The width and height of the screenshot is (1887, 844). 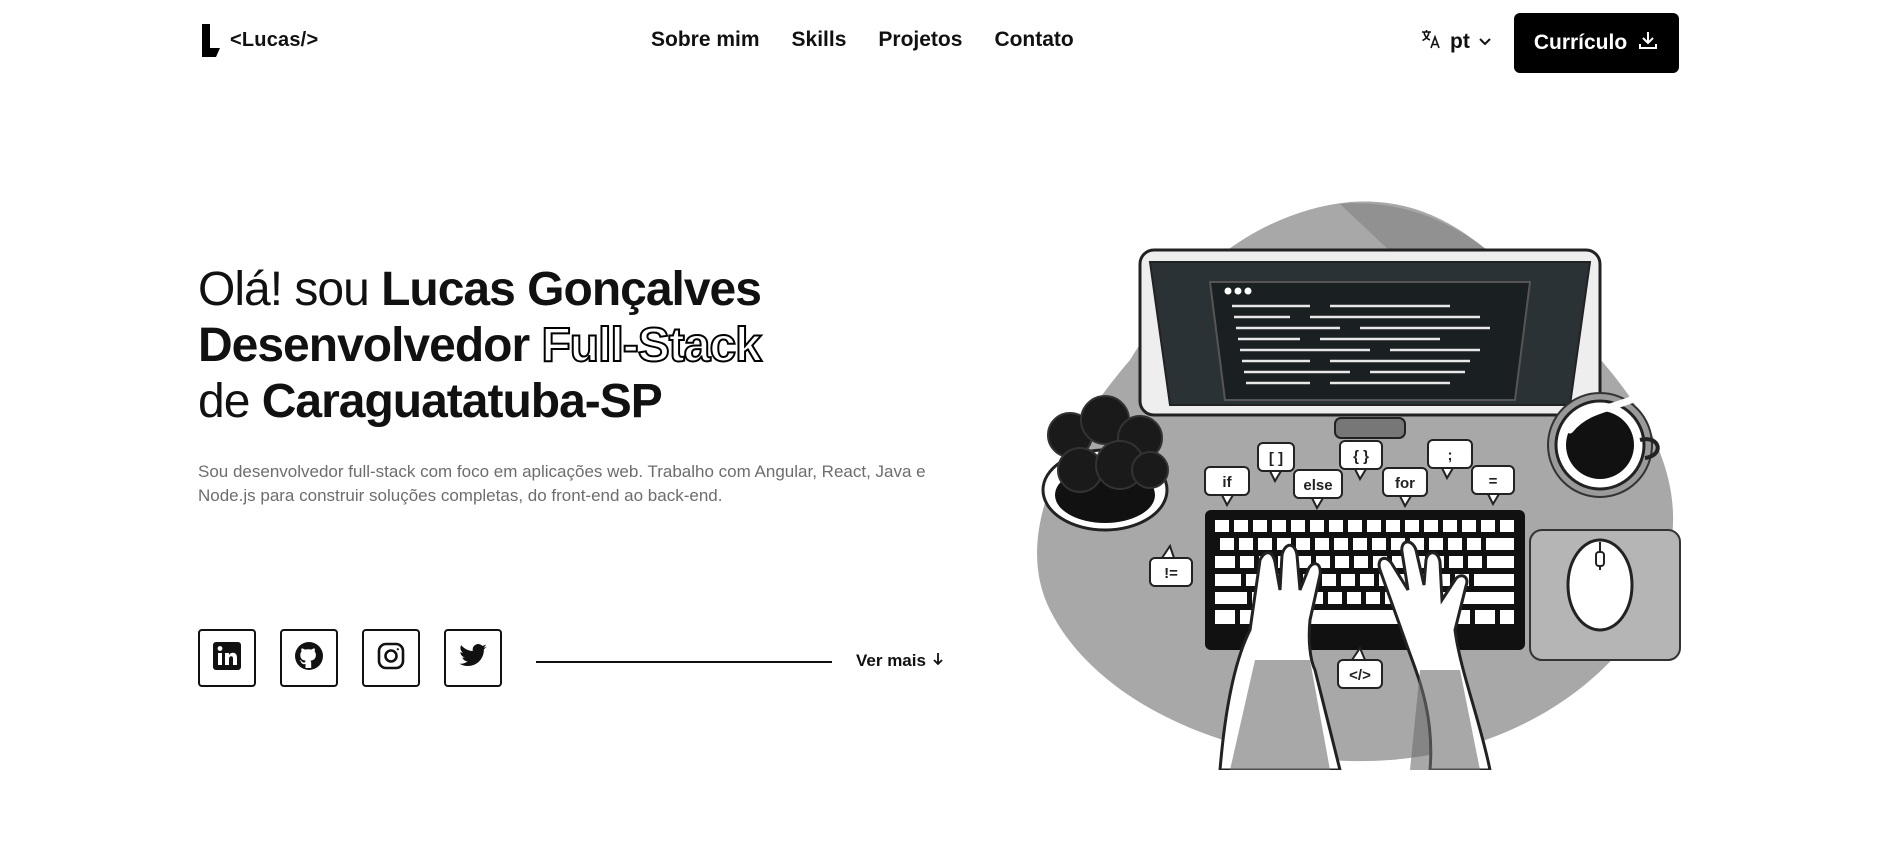 I want to click on linkedin-link, so click(x=227, y=658).